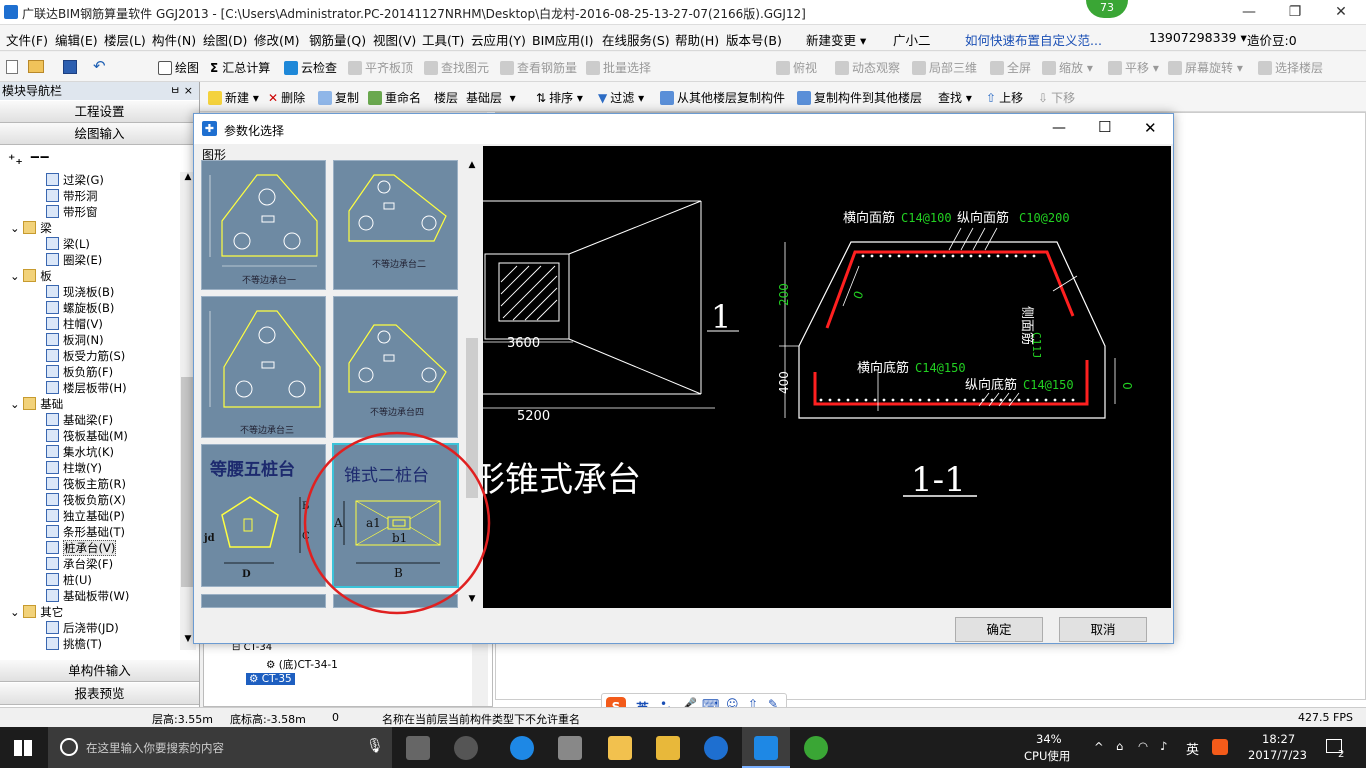  I want to click on tree-item: 楼层板带(H), so click(86, 388).